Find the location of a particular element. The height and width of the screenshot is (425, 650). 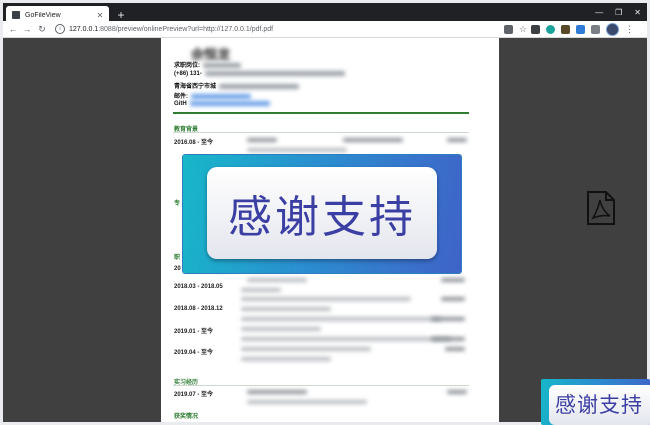

forward-icon: → is located at coordinates (27, 29).